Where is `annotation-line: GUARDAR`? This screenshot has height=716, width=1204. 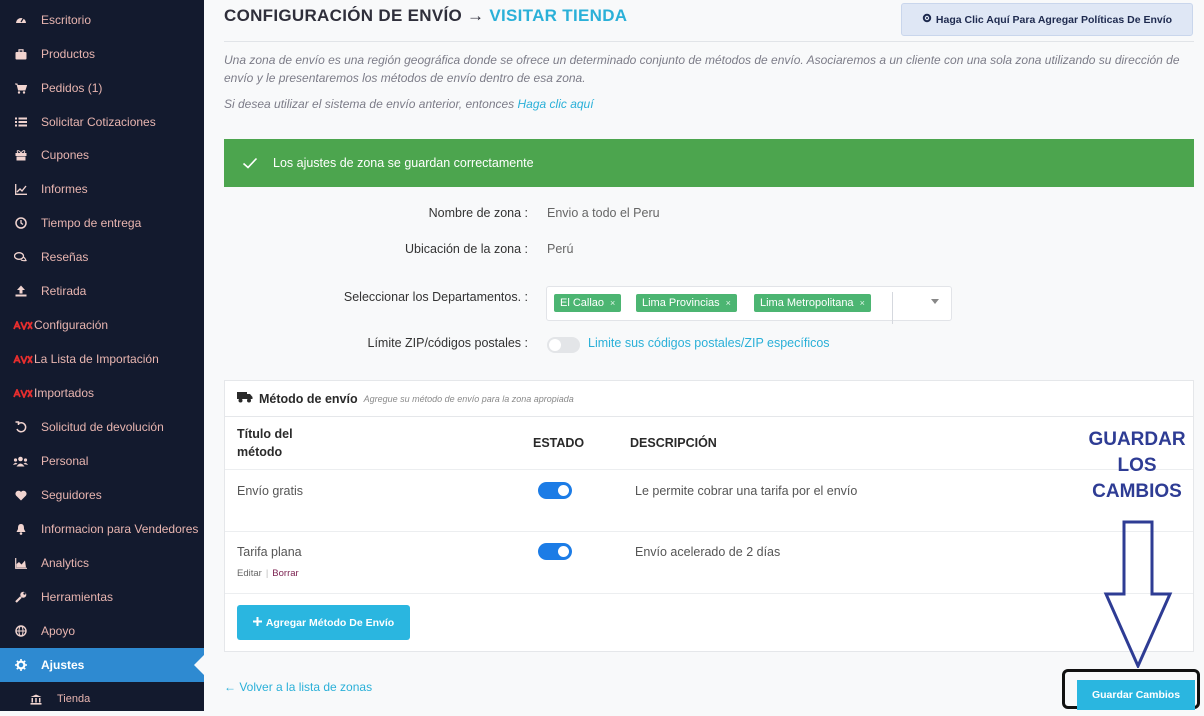
annotation-line: GUARDAR is located at coordinates (1137, 439).